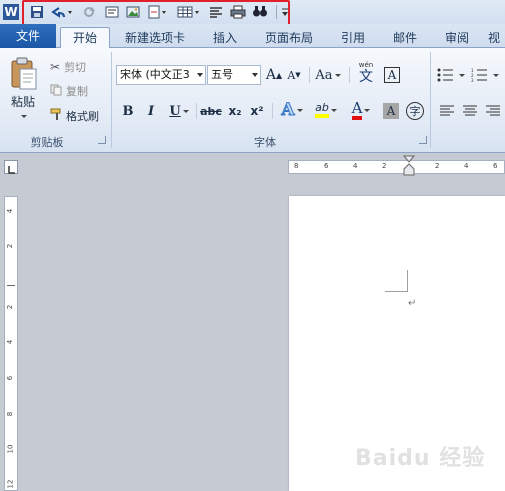  I want to click on bullets-button, so click(451, 75).